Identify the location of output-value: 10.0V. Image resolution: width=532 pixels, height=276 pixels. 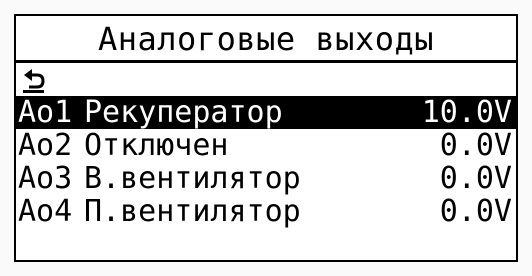
(466, 112).